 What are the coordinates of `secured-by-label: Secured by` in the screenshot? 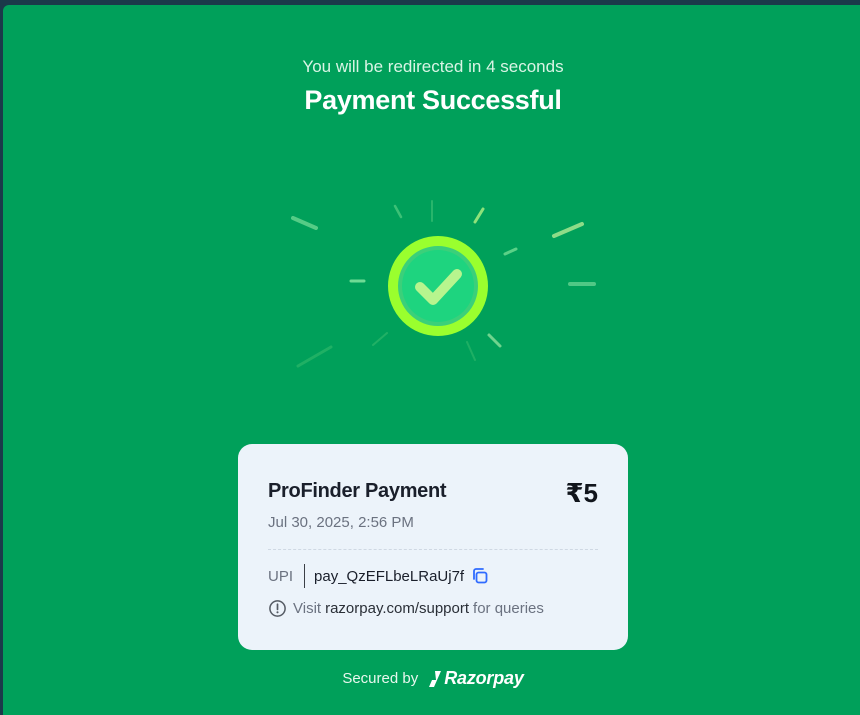 It's located at (380, 678).